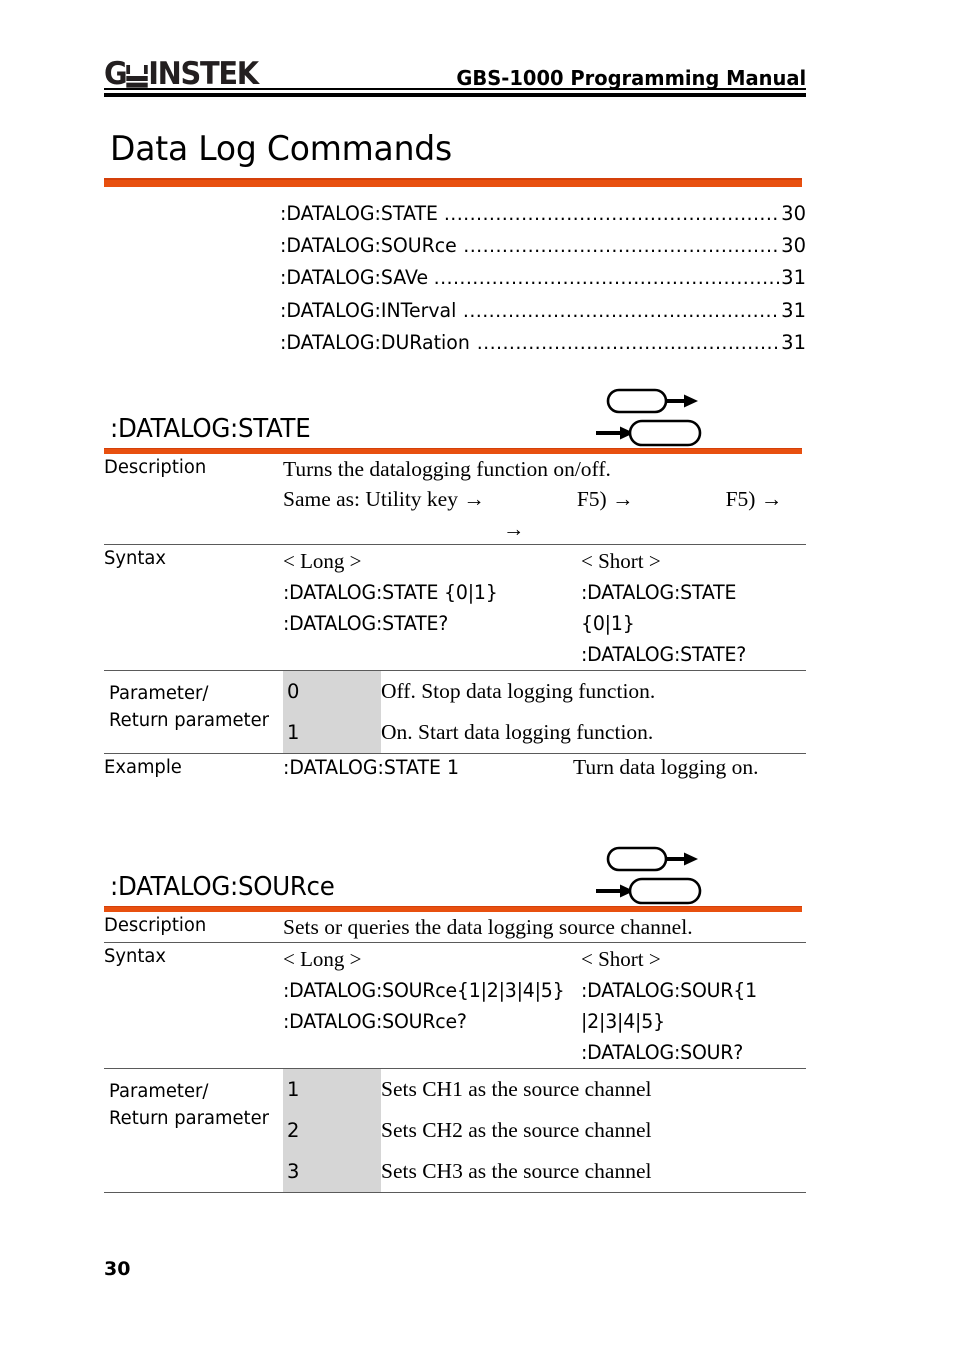 Image resolution: width=954 pixels, height=1350 pixels. Describe the element at coordinates (652, 859) in the screenshot. I see `set-command-icon` at that location.